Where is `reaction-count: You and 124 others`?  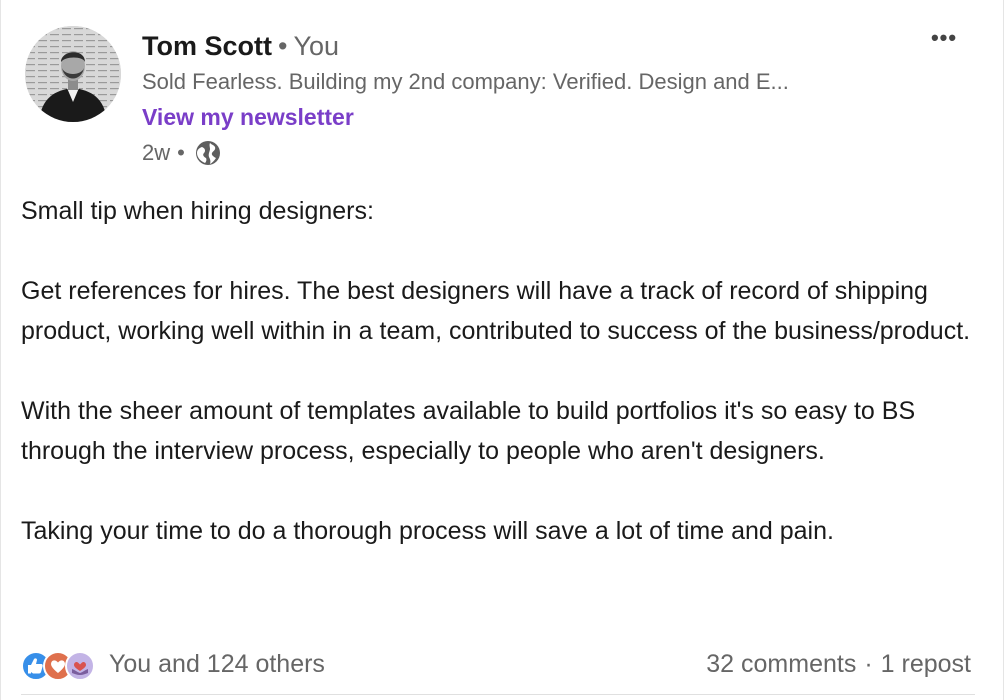
reaction-count: You and 124 others is located at coordinates (217, 663).